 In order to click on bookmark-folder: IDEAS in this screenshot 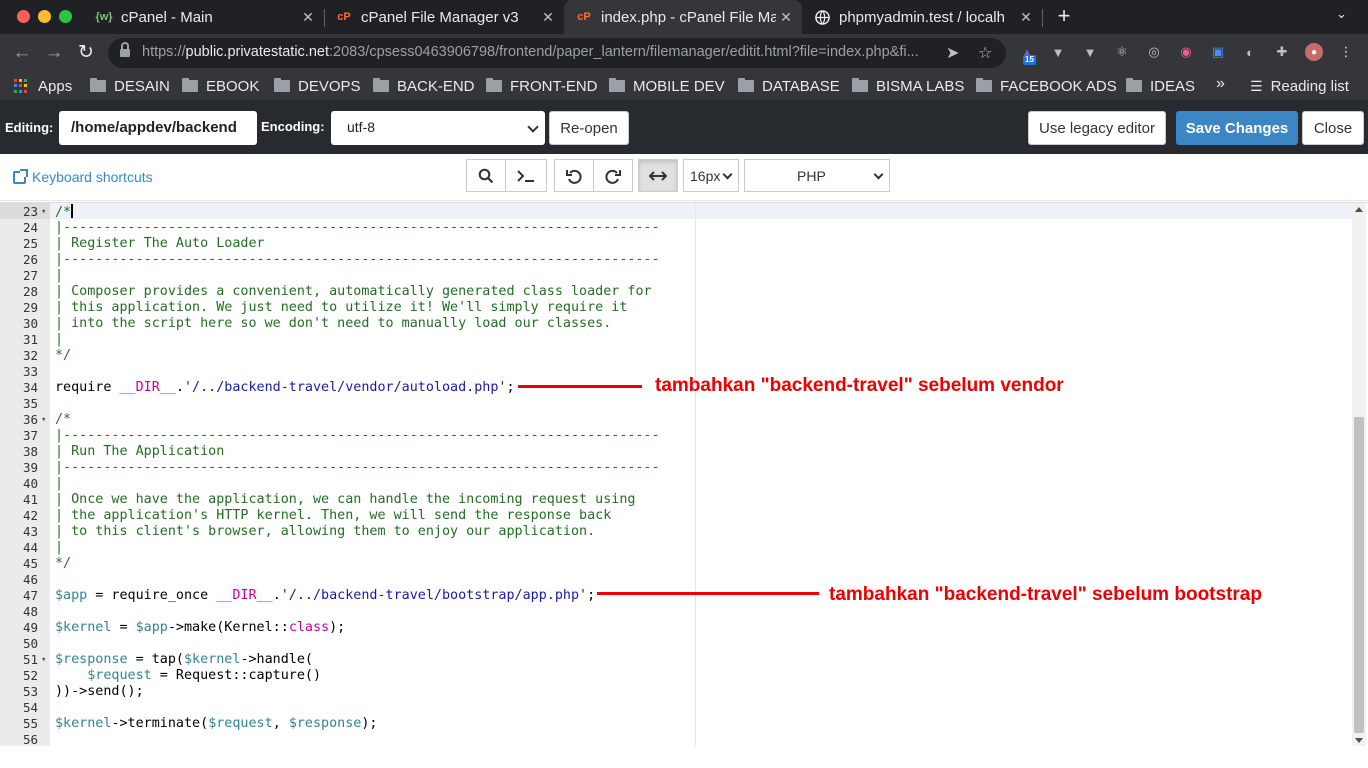, I will do `click(1160, 86)`.